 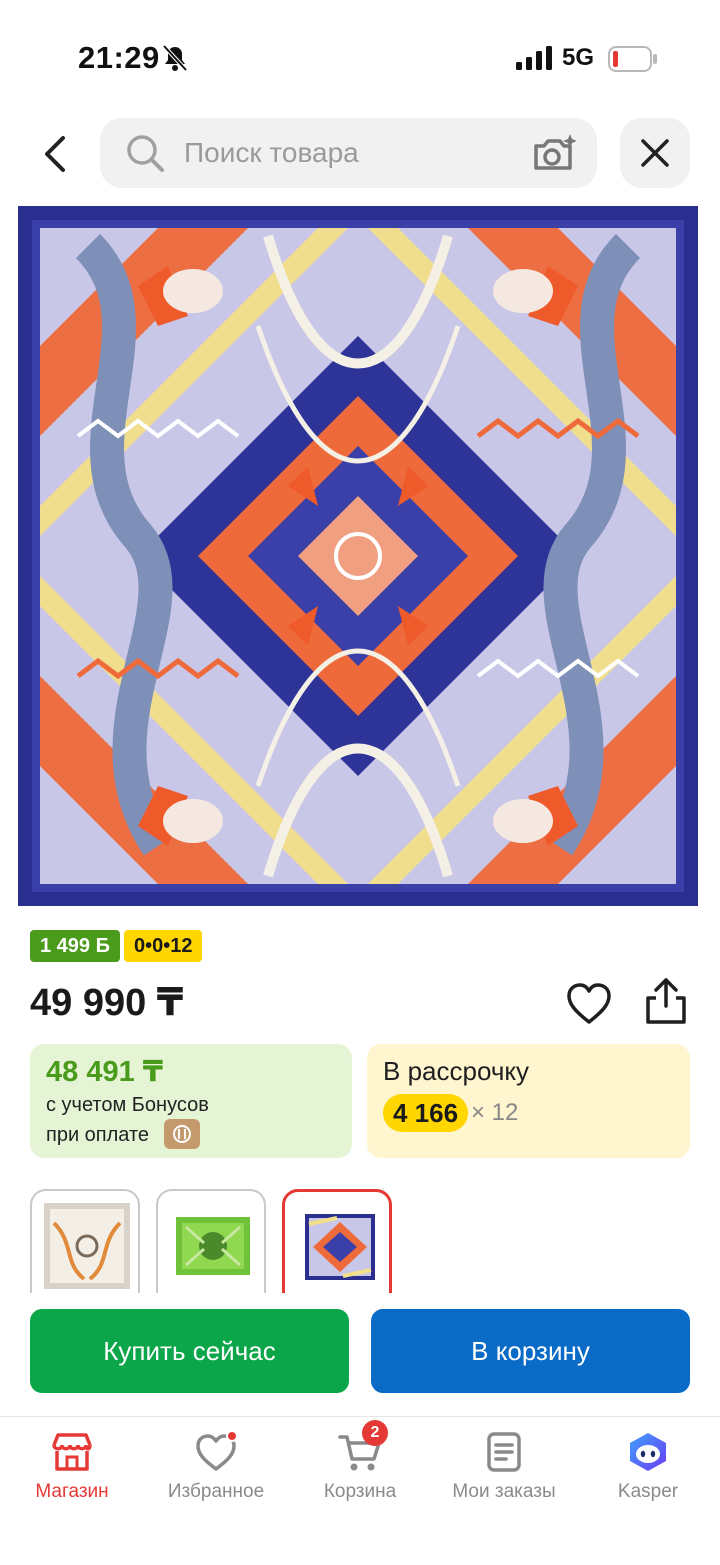 I want to click on back-button, so click(x=54, y=154).